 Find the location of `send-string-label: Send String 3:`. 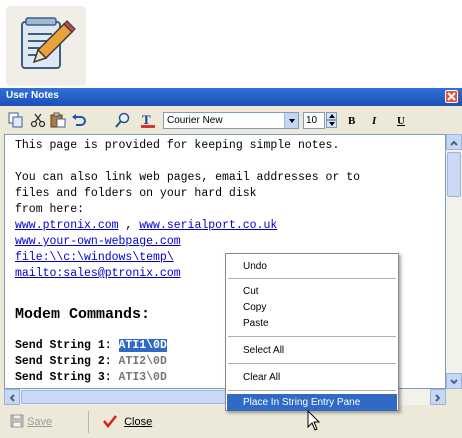

send-string-label: Send String 3: is located at coordinates (67, 377).